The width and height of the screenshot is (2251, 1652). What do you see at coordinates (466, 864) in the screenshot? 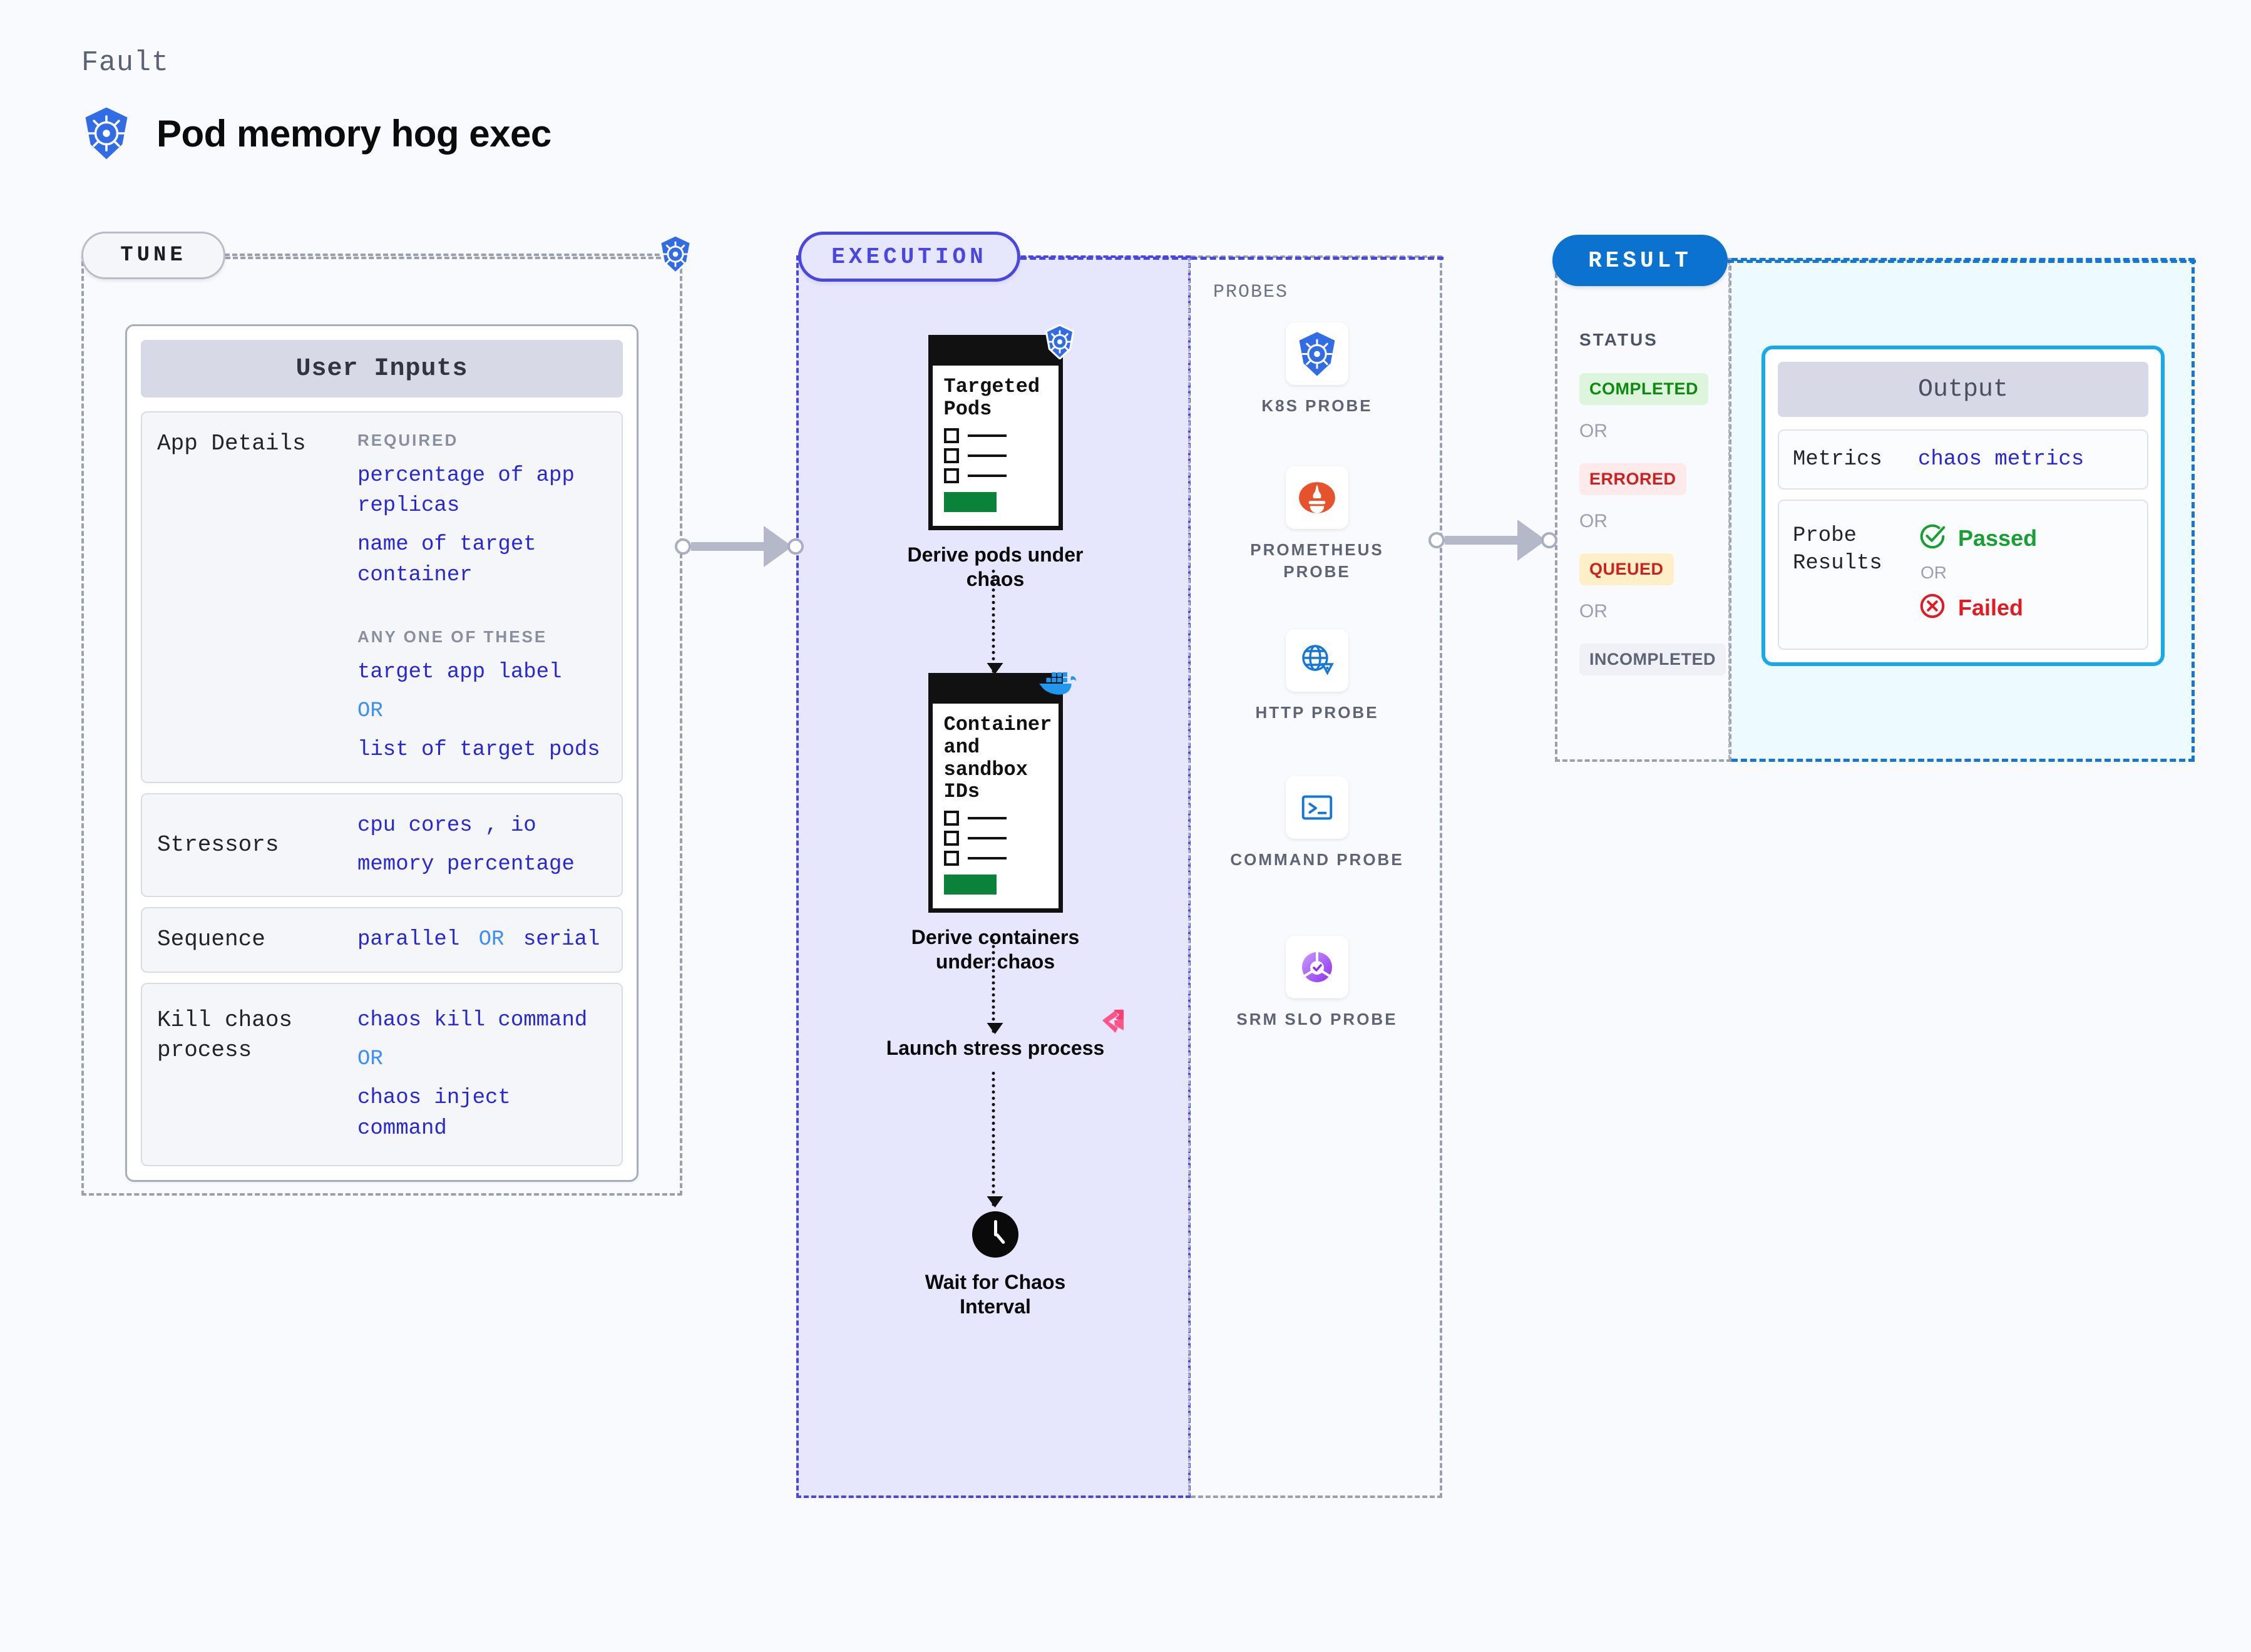
I see `input-value-memory-percentage: memory percentage` at bounding box center [466, 864].